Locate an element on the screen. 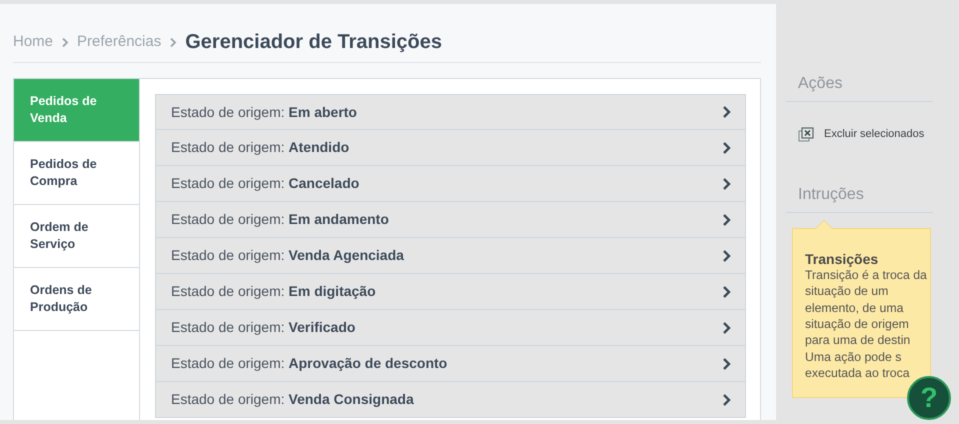 Image resolution: width=959 pixels, height=424 pixels. section-heading: Ações is located at coordinates (859, 53).